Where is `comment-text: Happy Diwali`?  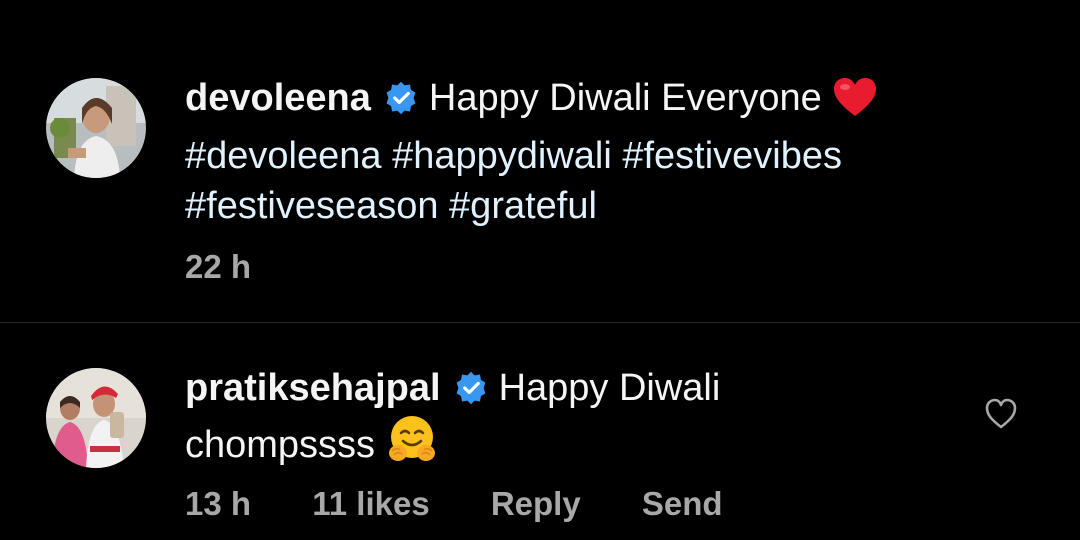 comment-text: Happy Diwali is located at coordinates (609, 388).